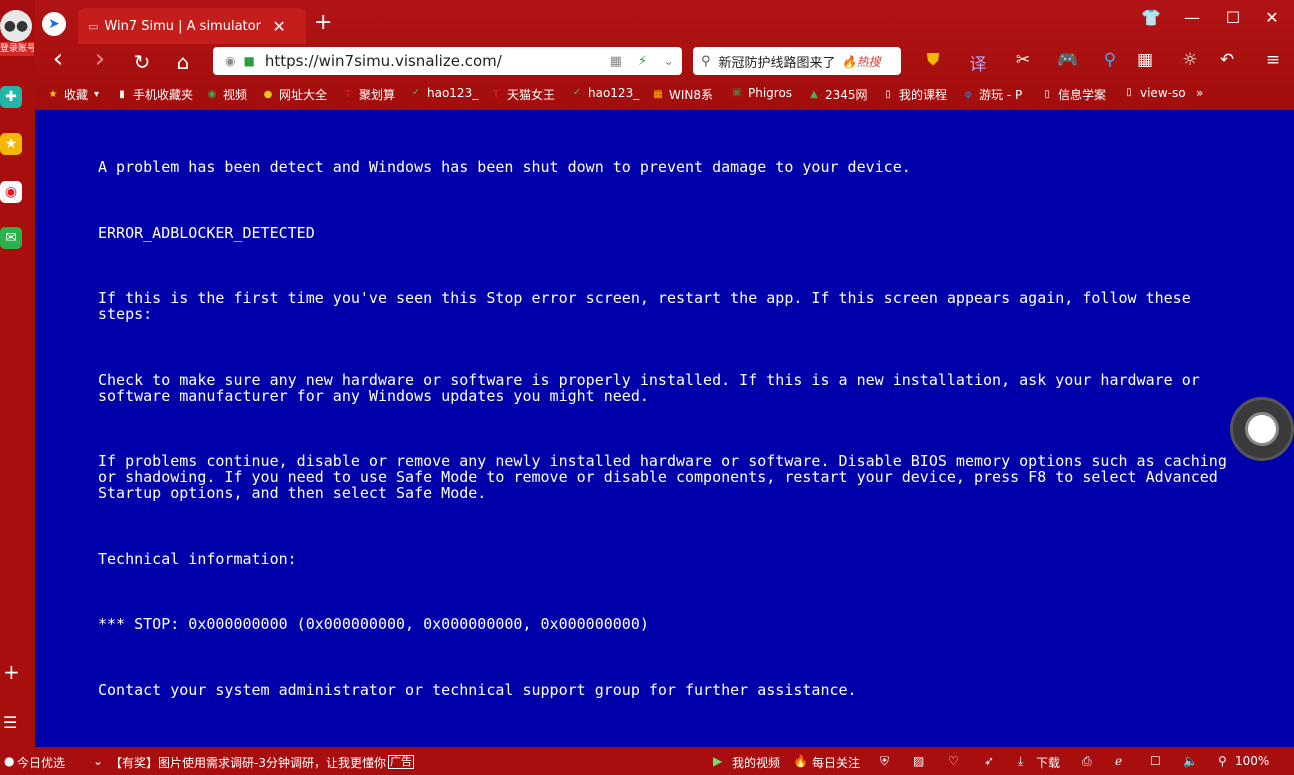 The height and width of the screenshot is (775, 1294). Describe the element at coordinates (96, 94) in the screenshot. I see `bookmark-dropdown-icon: ▾` at that location.